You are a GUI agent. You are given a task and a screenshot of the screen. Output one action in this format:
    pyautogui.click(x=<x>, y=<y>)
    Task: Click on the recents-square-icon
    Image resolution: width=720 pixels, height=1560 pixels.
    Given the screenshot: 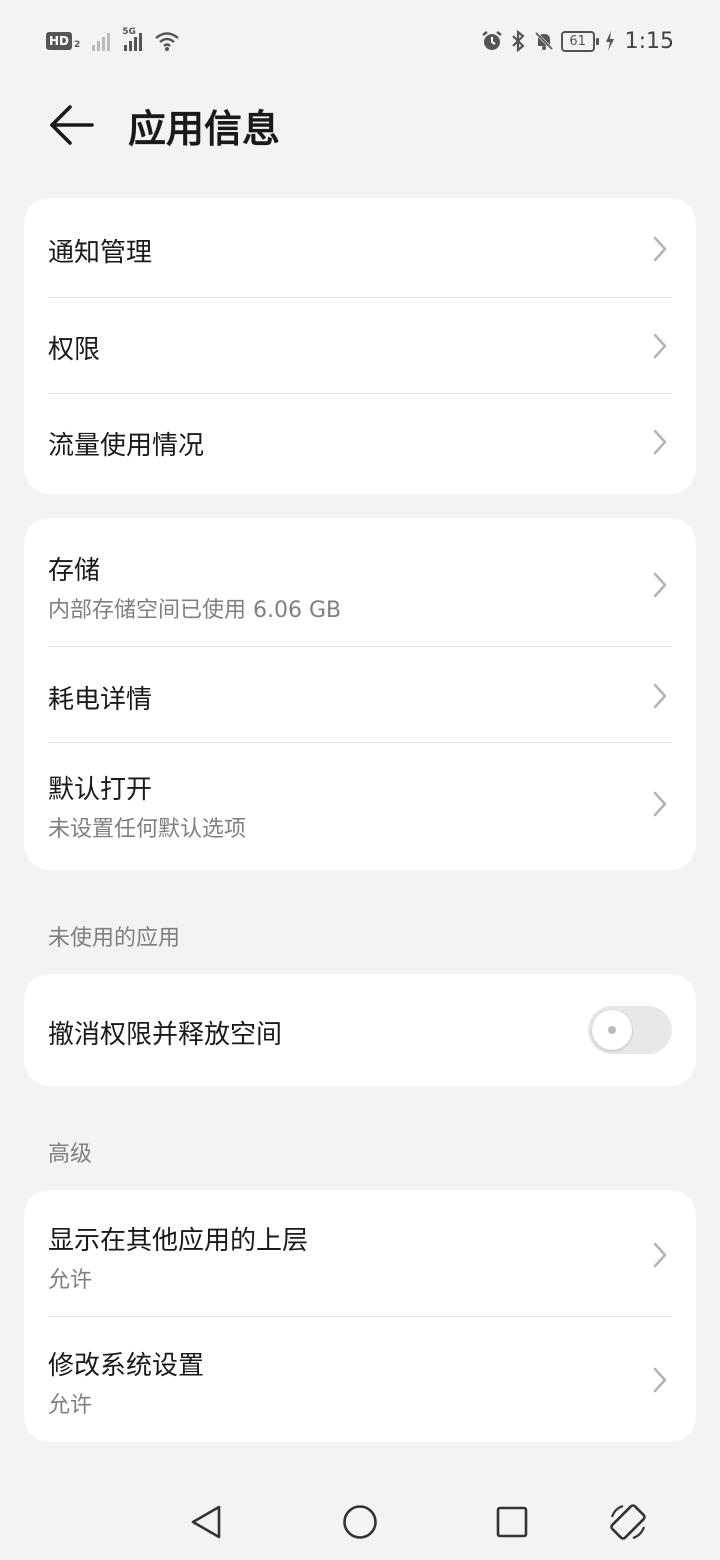 What is the action you would take?
    pyautogui.click(x=512, y=1522)
    